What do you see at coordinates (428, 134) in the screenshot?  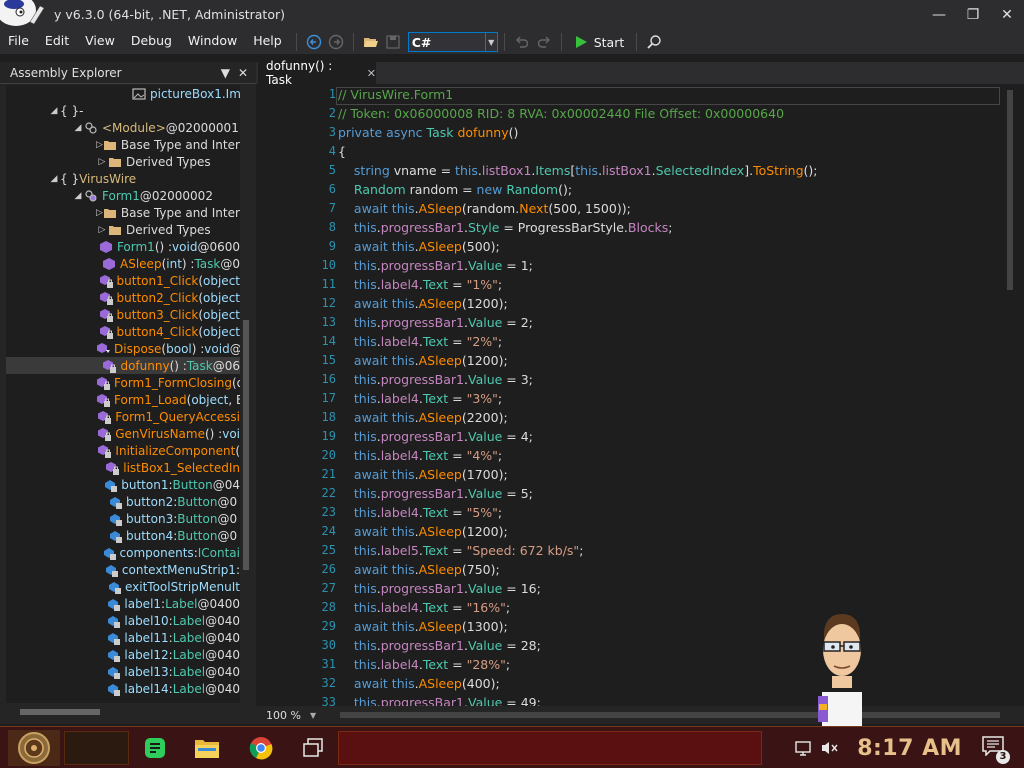 I see `code-line: private async Task dofunny()` at bounding box center [428, 134].